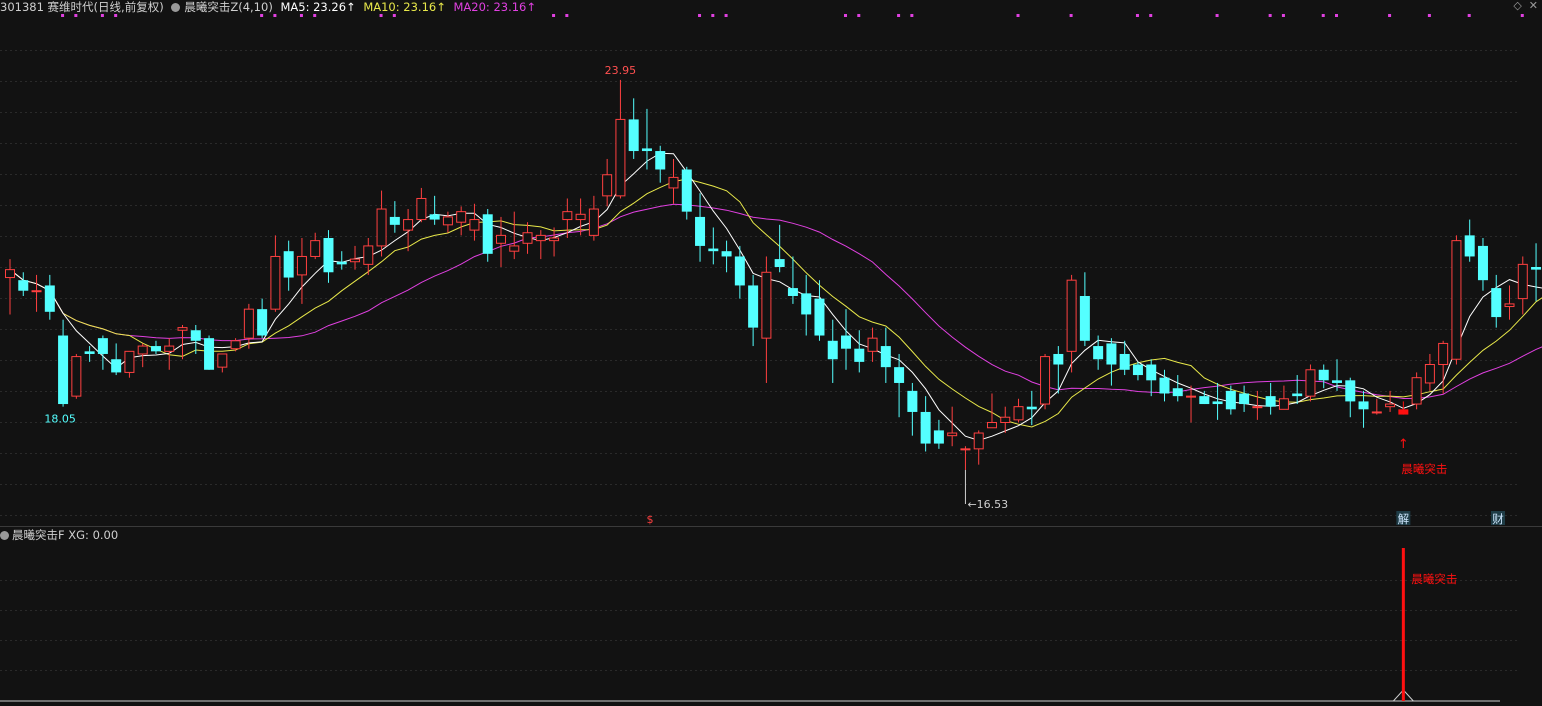  I want to click on indicator-toggle-icon, so click(176, 7).